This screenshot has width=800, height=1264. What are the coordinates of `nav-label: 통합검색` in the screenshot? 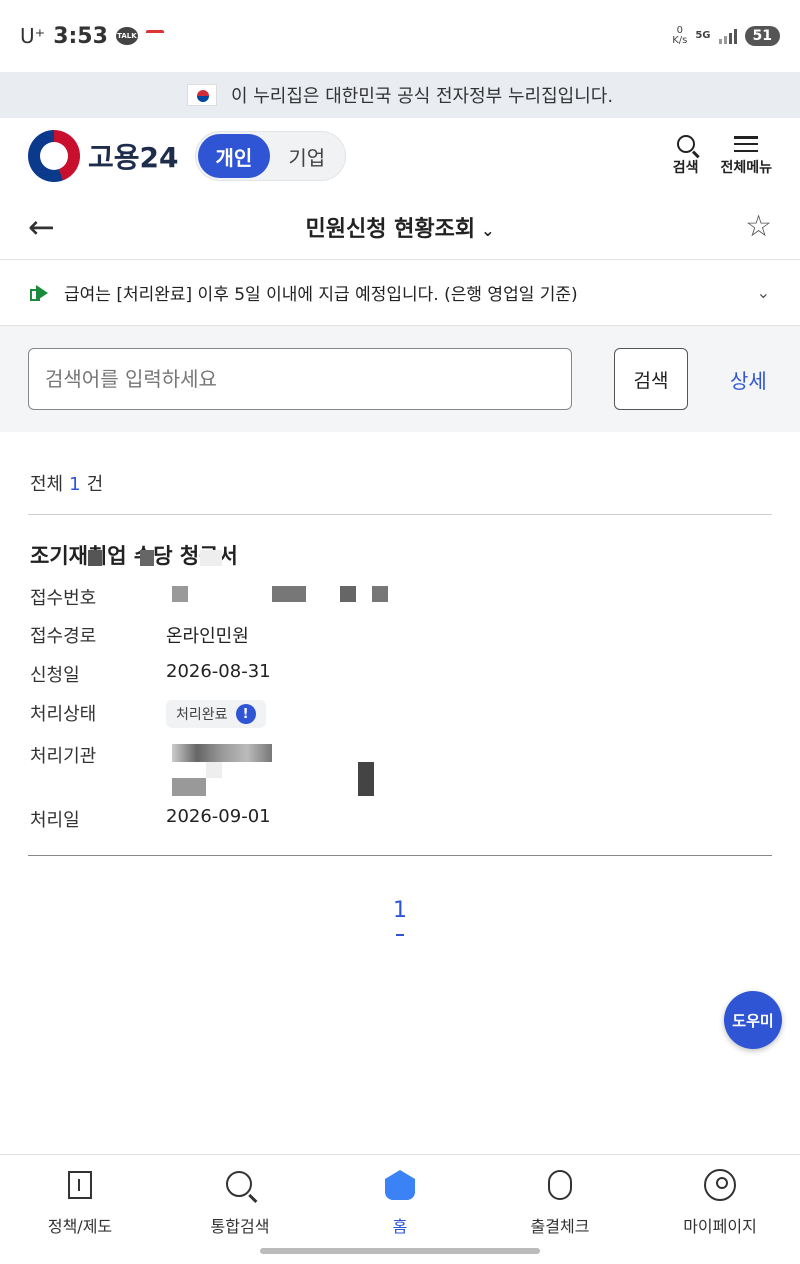 It's located at (240, 1226).